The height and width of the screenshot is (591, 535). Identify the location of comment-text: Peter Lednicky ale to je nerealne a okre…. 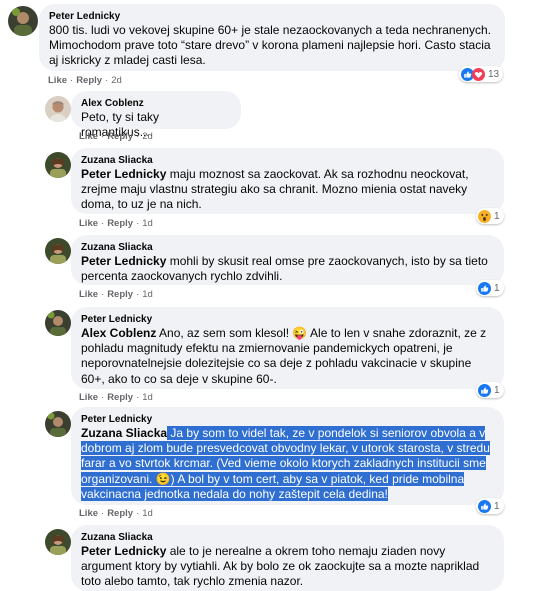
(287, 567).